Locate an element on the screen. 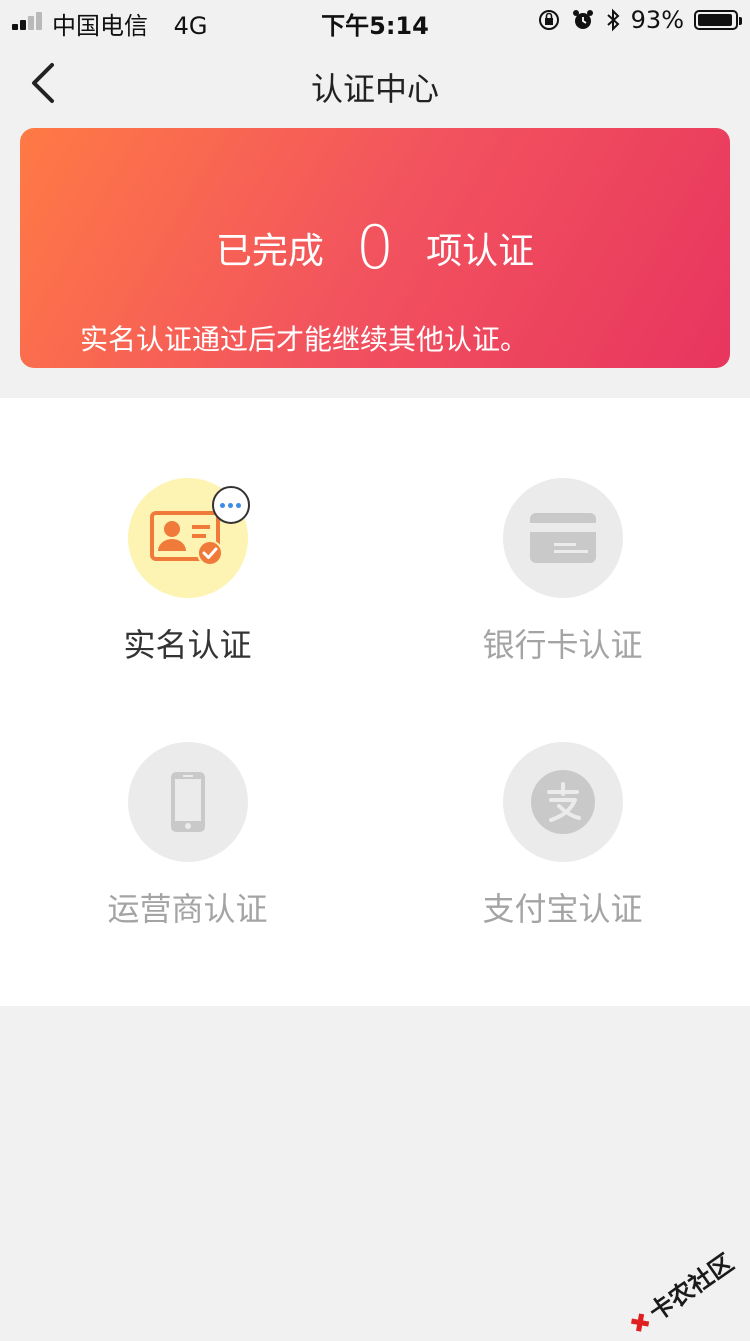 The width and height of the screenshot is (750, 1341). banner-note: 实名认证通过后才能继续其他认证。 is located at coordinates (304, 339).